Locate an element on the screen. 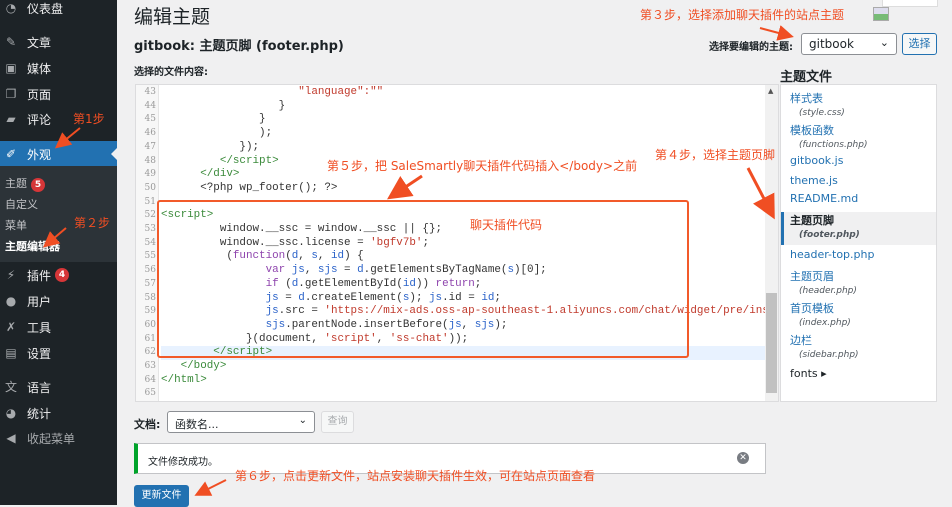 This screenshot has height=507, width=952. theme-file-link: 主题页眉 (header.php) is located at coordinates (823, 282).